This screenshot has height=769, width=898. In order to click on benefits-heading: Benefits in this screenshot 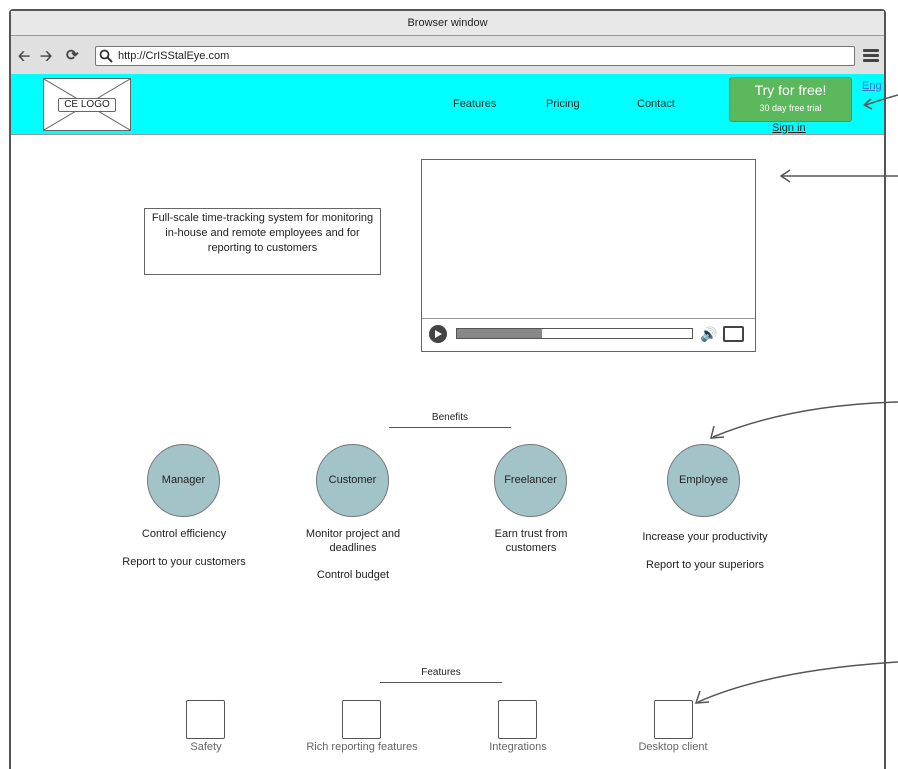, I will do `click(450, 417)`.